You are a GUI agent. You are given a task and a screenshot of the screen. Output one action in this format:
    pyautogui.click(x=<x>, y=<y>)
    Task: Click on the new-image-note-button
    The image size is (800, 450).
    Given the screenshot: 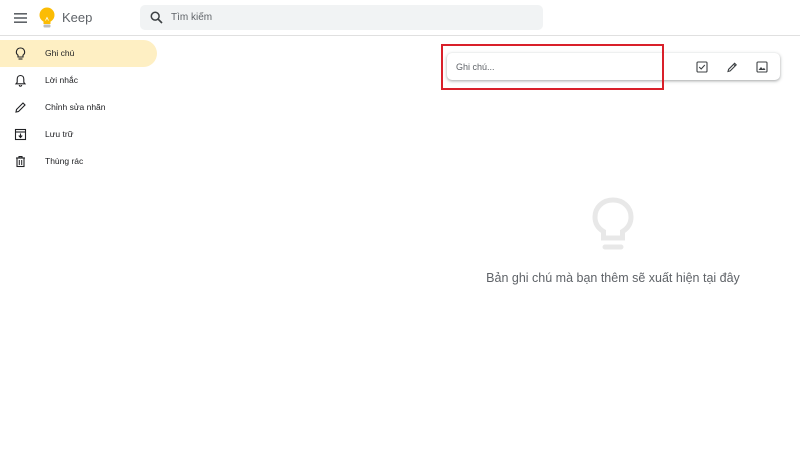 What is the action you would take?
    pyautogui.click(x=761, y=66)
    